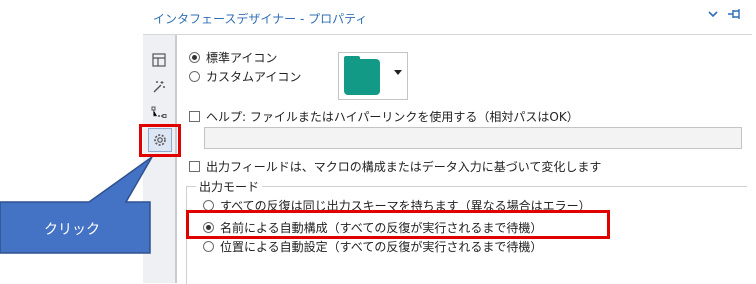 The width and height of the screenshot is (756, 284). Describe the element at coordinates (713, 15) in the screenshot. I see `chevron-down-icon` at that location.